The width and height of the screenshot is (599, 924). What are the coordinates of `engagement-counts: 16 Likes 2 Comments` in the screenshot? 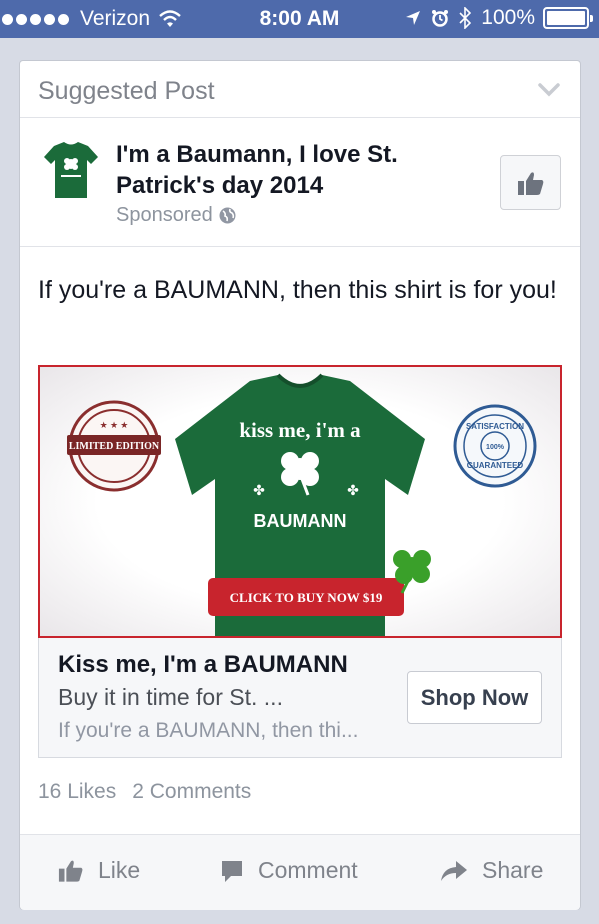 It's located at (152, 792).